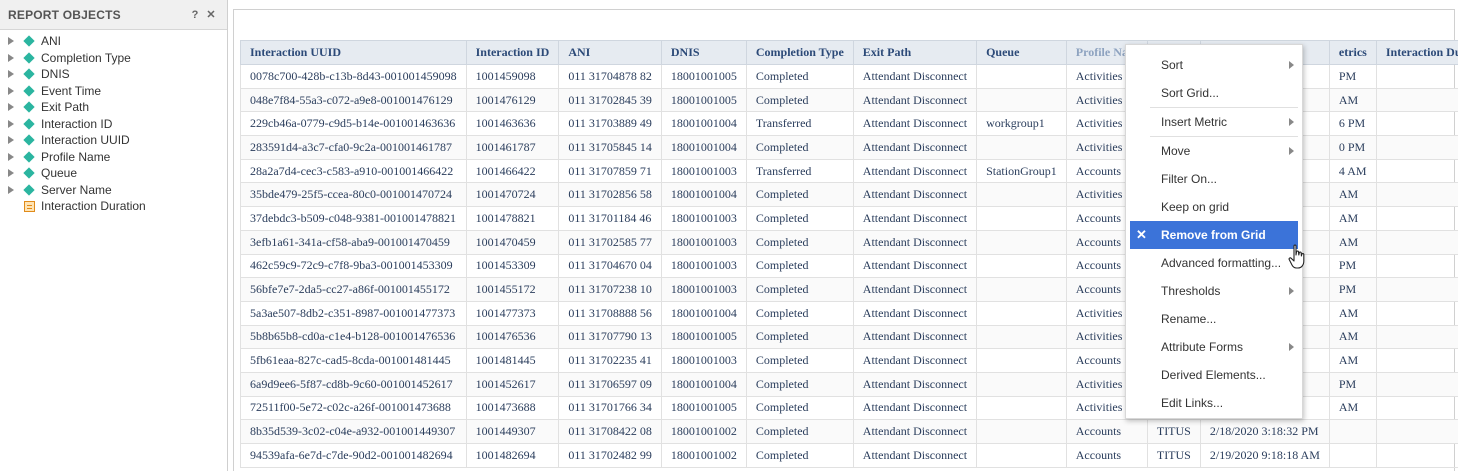  What do you see at coordinates (915, 52) in the screenshot?
I see `column-header: Exit Path` at bounding box center [915, 52].